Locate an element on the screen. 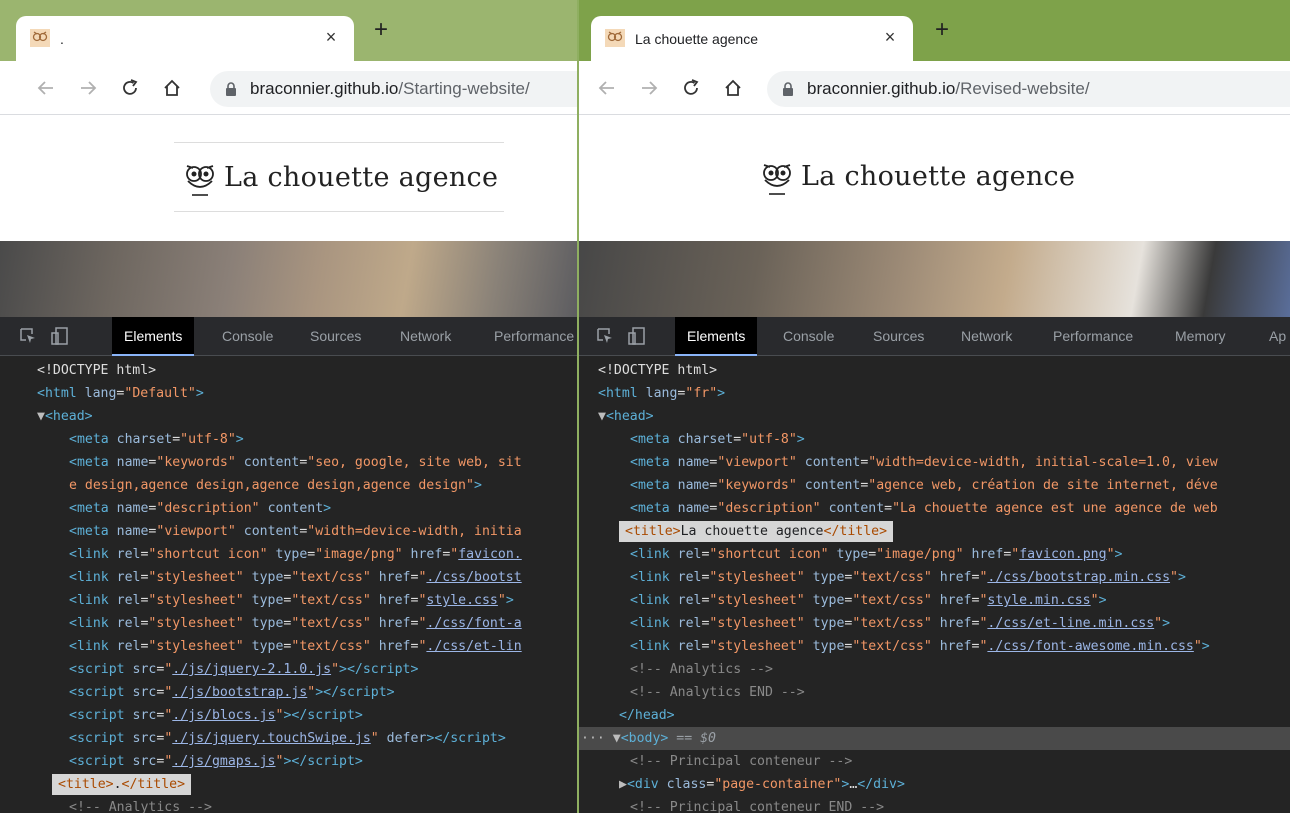 This screenshot has width=1290, height=813. code-line-body-selected: ··· ▼<body> == $0 is located at coordinates (934, 738).